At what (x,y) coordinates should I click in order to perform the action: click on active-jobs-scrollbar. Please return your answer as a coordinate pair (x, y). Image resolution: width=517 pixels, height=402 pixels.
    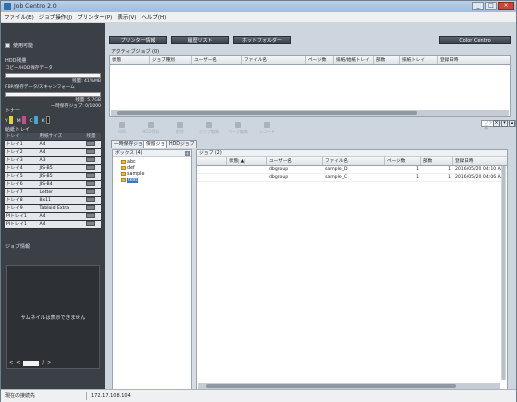
    Looking at the image, I should click on (310, 113).